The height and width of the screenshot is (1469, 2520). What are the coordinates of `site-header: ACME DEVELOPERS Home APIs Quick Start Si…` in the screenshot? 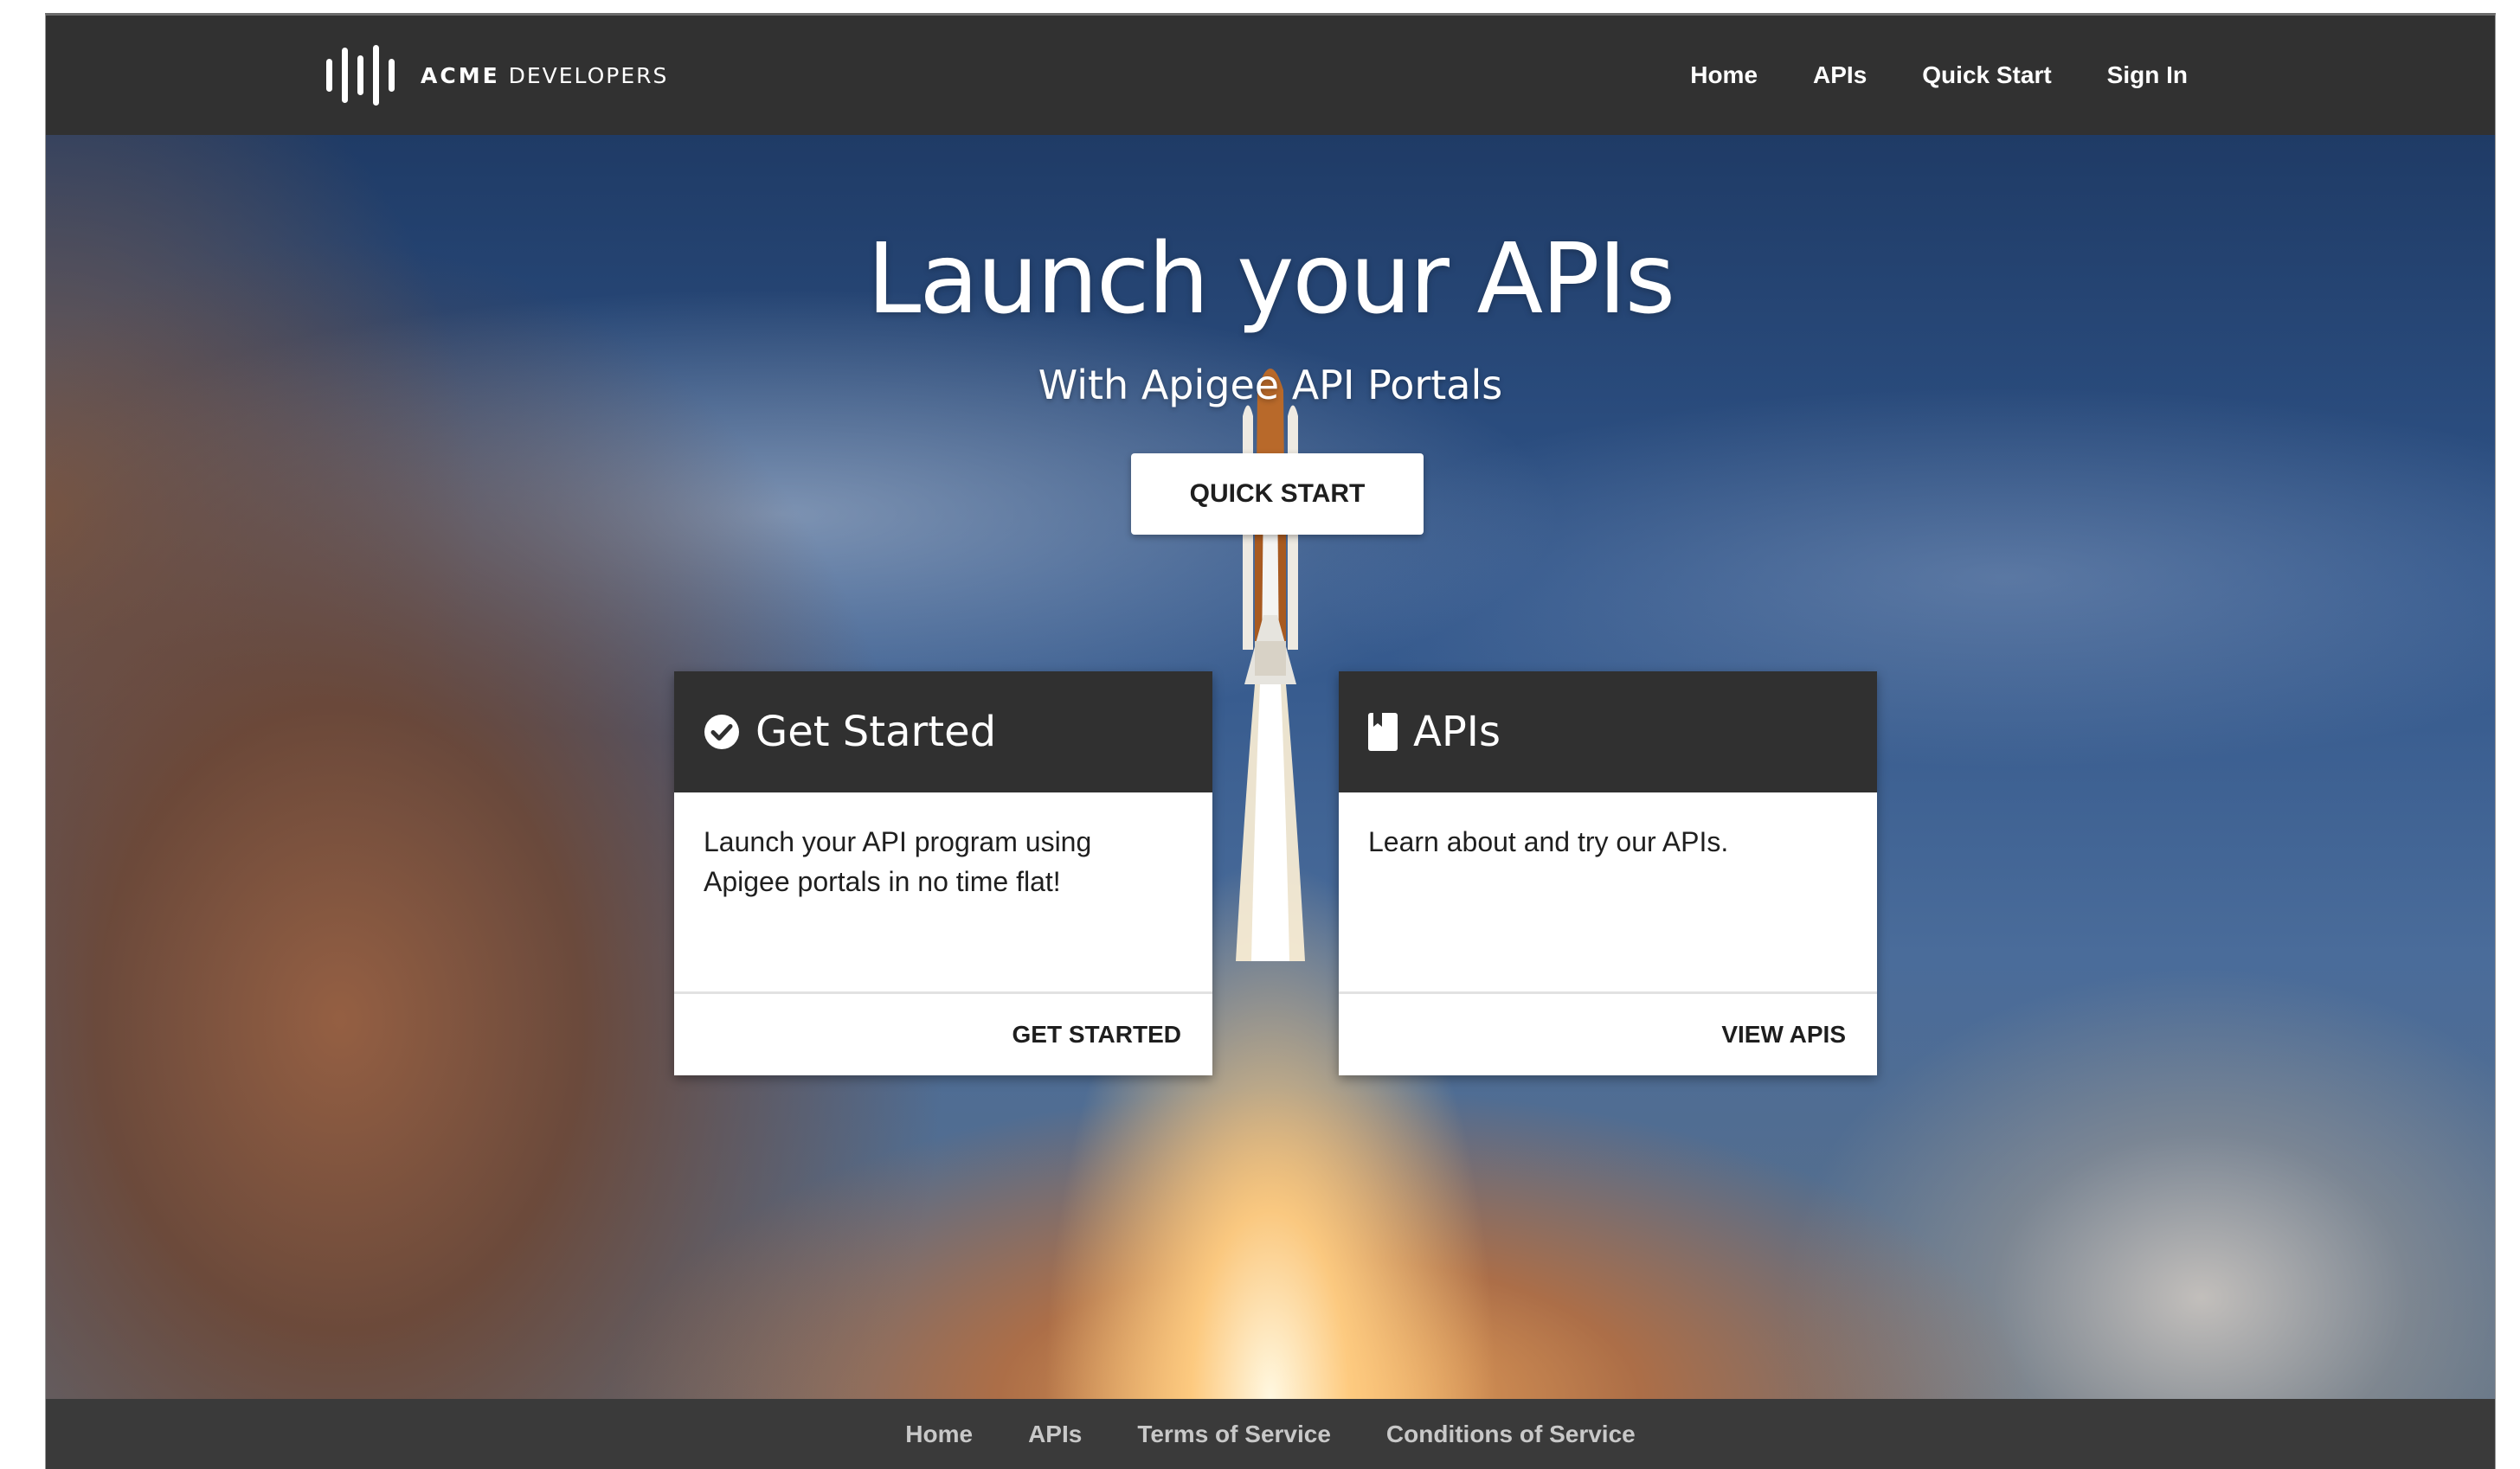 It's located at (1270, 75).